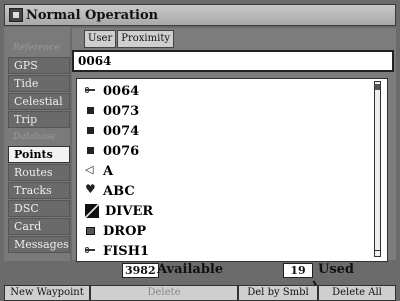 The height and width of the screenshot is (301, 400). What do you see at coordinates (121, 91) in the screenshot?
I see `waypoint-name: 0064` at bounding box center [121, 91].